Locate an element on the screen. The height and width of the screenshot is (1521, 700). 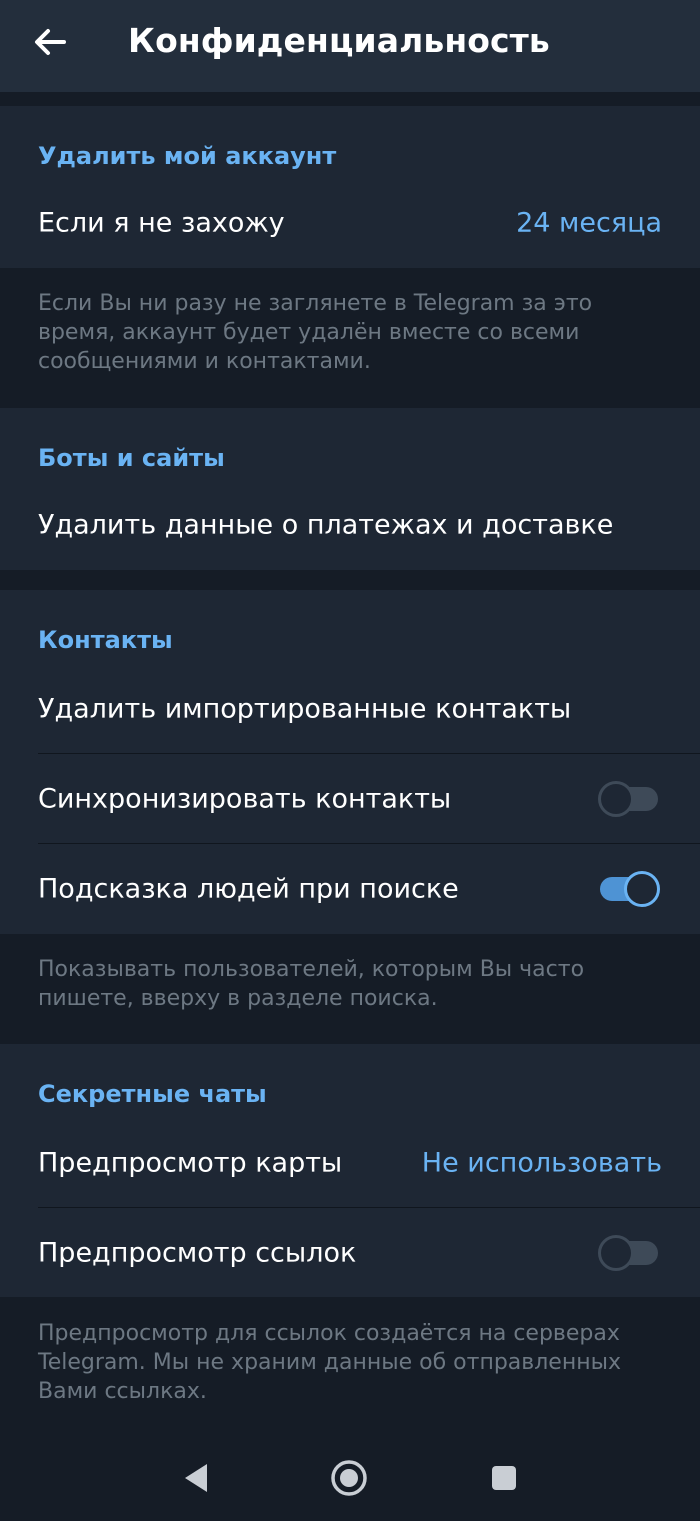
delete-payment-data-label: Удалить данные о платежах и доставке is located at coordinates (326, 525).